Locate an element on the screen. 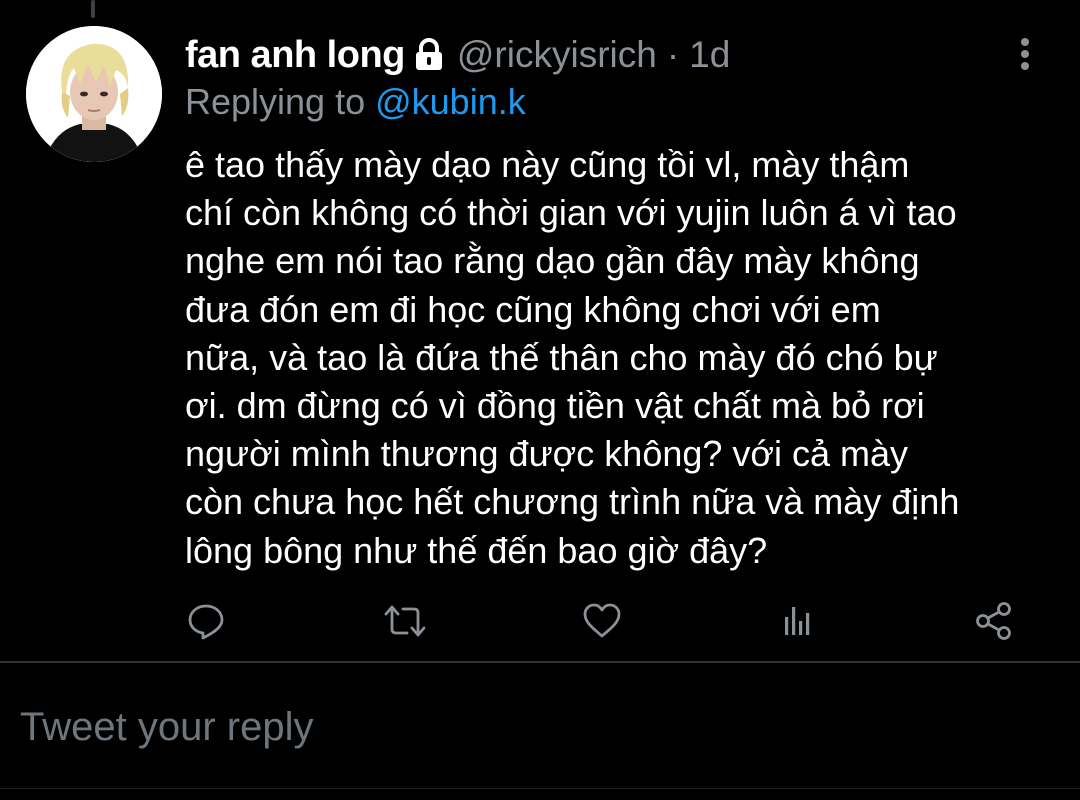  tweet-text-line: lông bông như thế đến bao giờ đây? is located at coordinates (476, 550).